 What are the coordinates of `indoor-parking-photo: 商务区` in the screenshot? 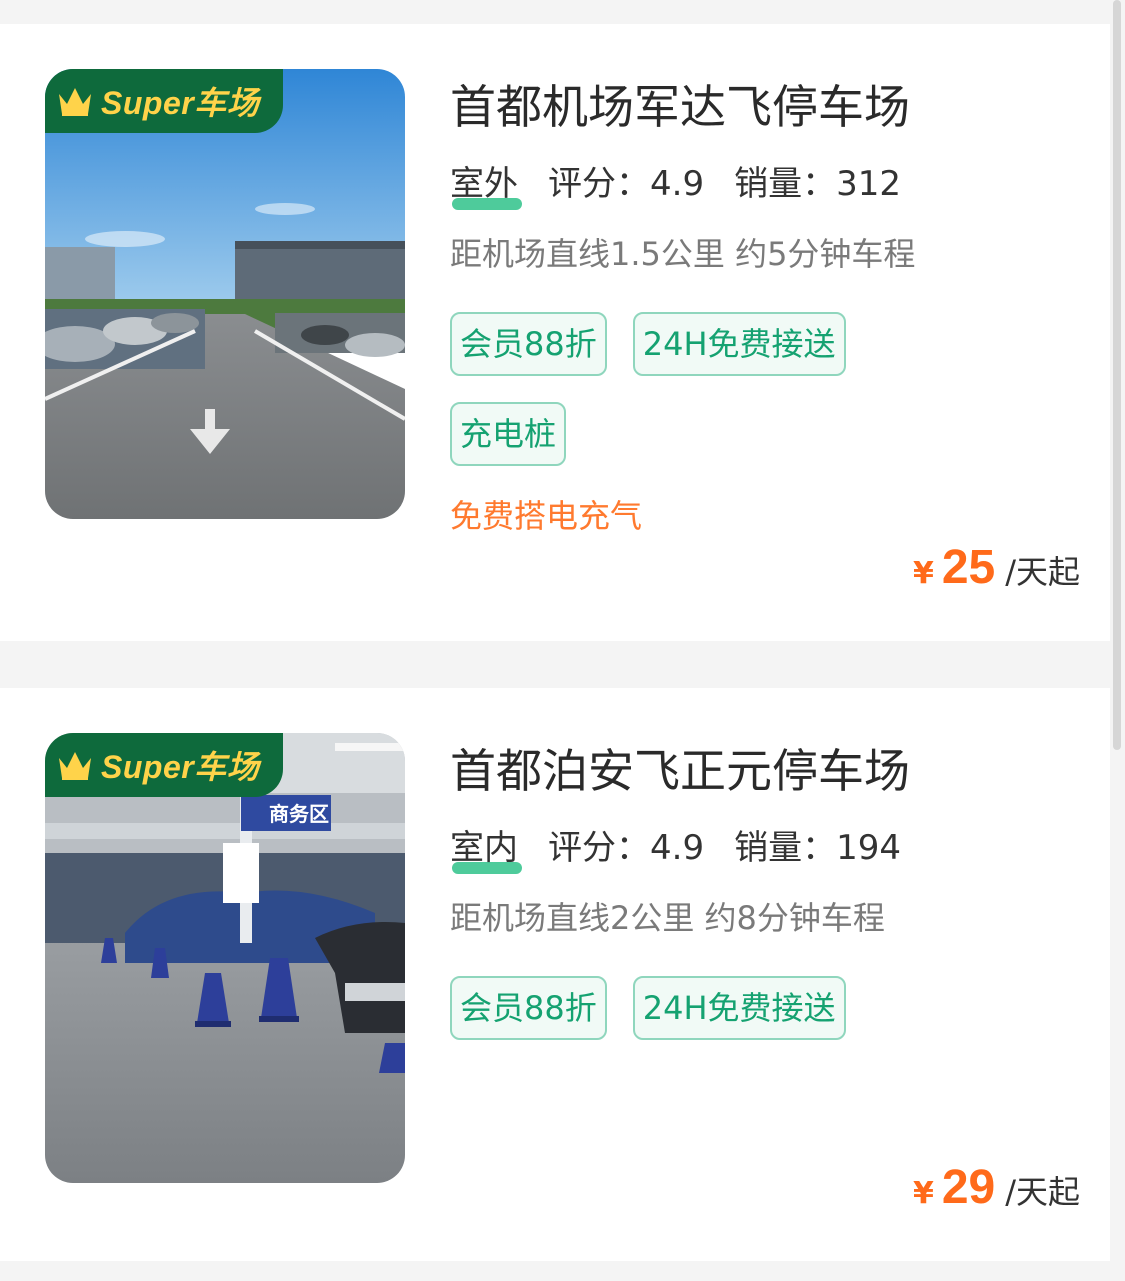 It's located at (225, 958).